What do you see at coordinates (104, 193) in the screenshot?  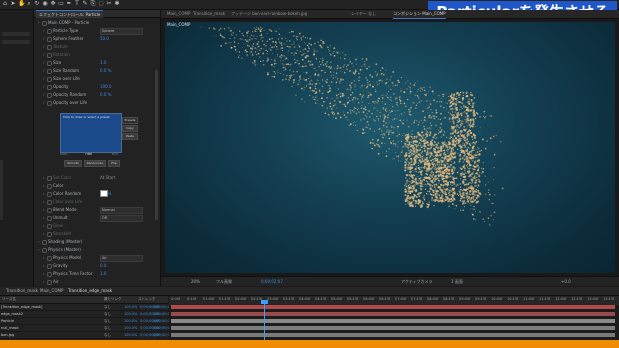 I see `color-swatch` at bounding box center [104, 193].